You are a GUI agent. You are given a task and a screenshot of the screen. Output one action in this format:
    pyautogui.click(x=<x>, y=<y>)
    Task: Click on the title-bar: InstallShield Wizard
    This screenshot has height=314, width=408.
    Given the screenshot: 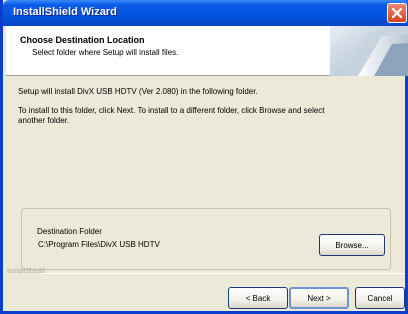 What is the action you would take?
    pyautogui.click(x=205, y=13)
    